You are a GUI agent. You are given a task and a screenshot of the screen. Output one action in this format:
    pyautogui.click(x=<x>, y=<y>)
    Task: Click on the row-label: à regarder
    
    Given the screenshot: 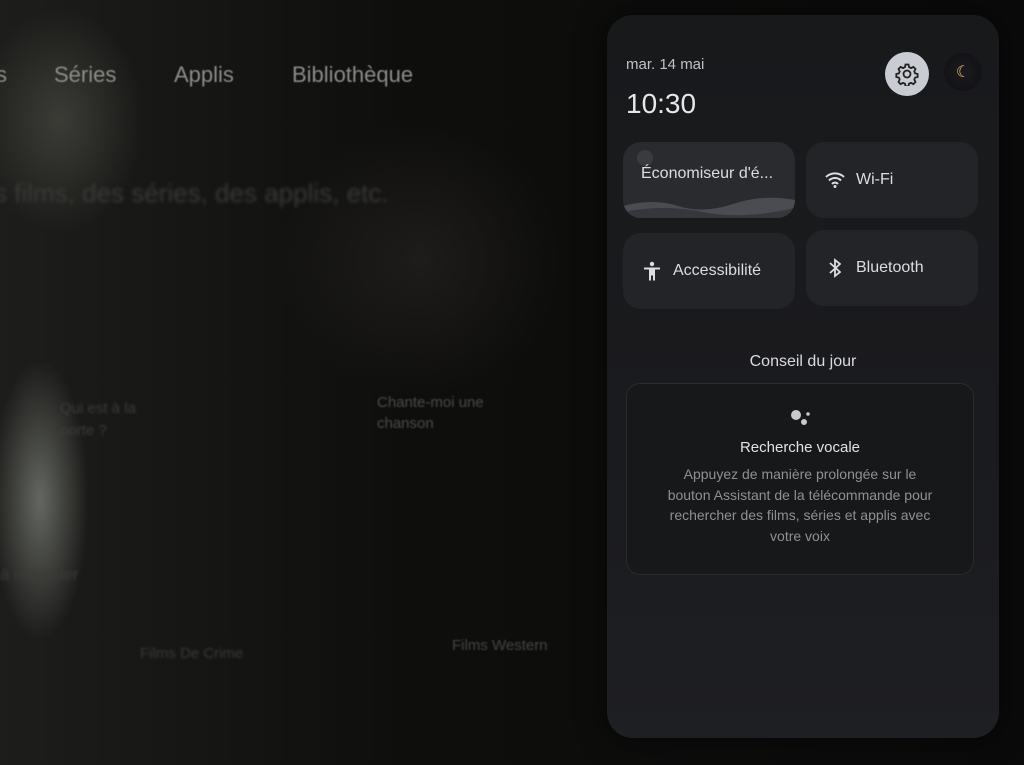 What is the action you would take?
    pyautogui.click(x=39, y=574)
    